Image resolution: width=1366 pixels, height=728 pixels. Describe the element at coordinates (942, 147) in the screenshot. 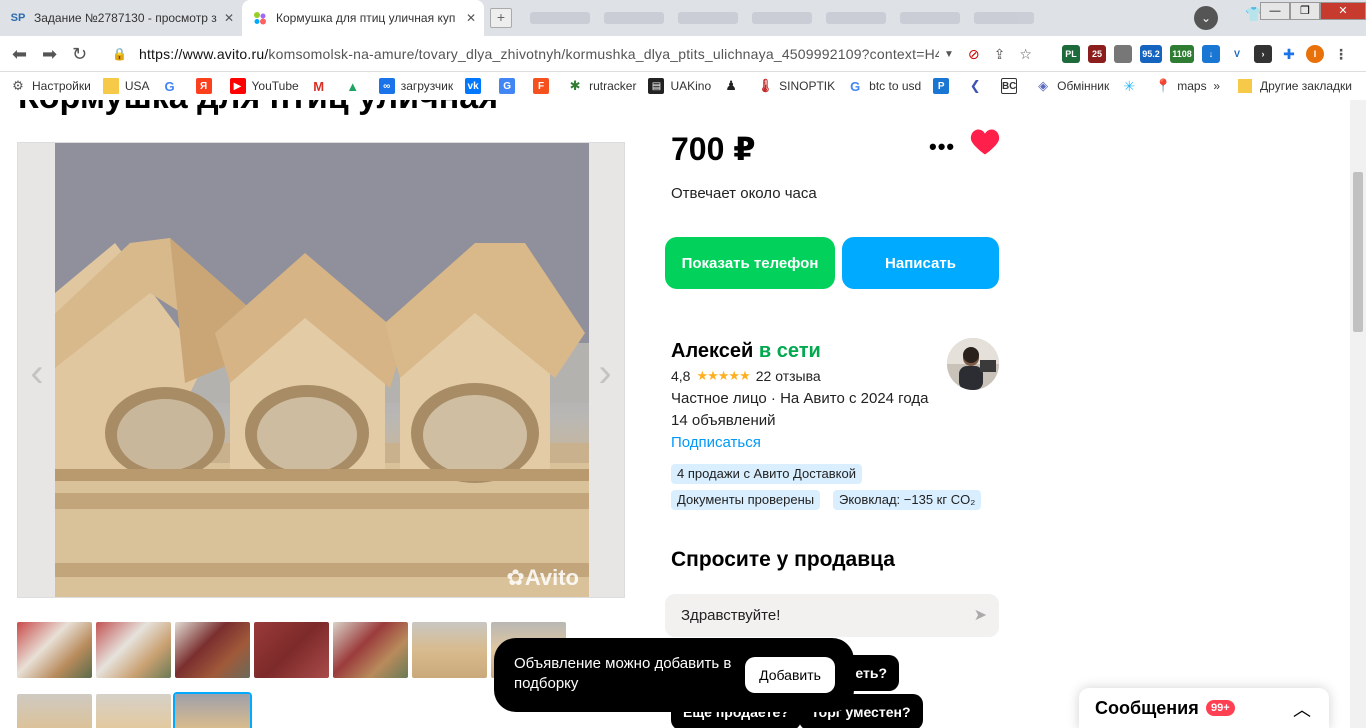

I see `more-options-icon: •••` at that location.